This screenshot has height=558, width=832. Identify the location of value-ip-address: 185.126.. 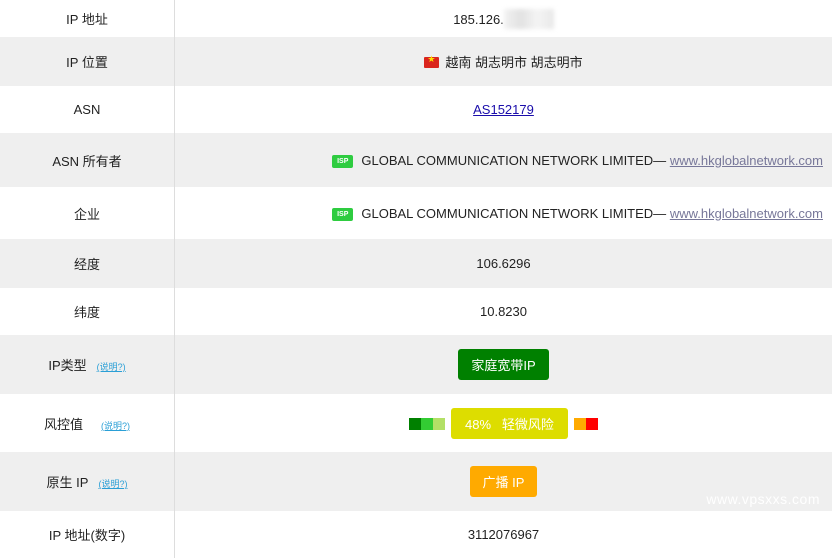
(503, 18).